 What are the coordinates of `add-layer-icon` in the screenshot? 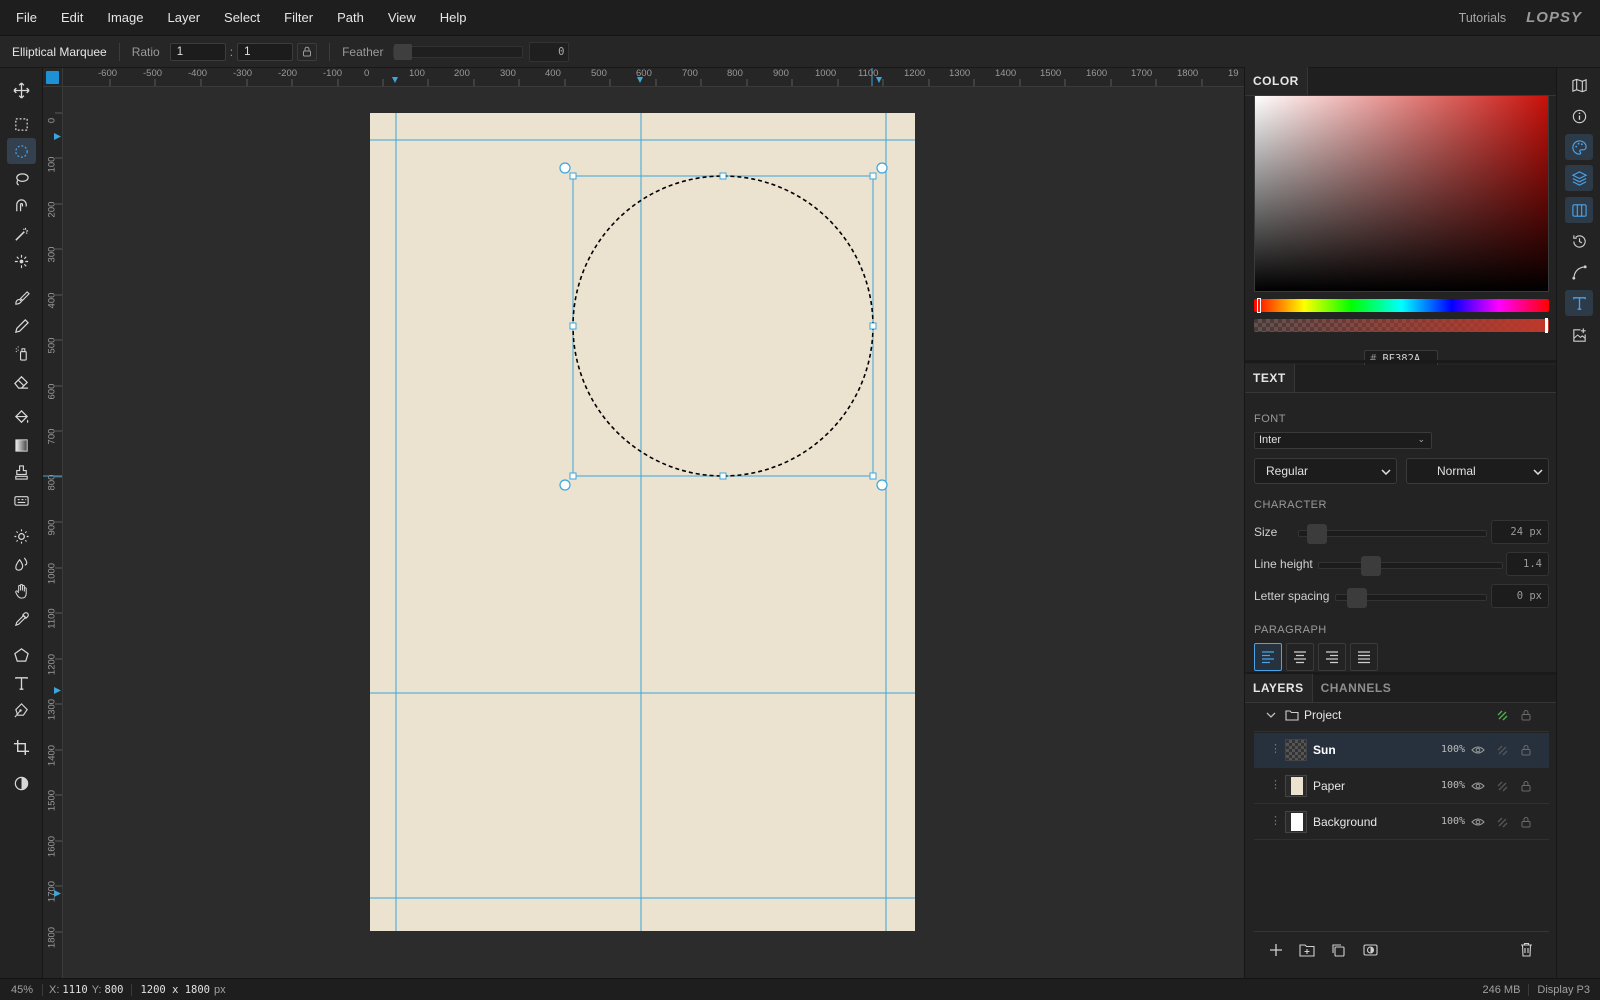 It's located at (1276, 950).